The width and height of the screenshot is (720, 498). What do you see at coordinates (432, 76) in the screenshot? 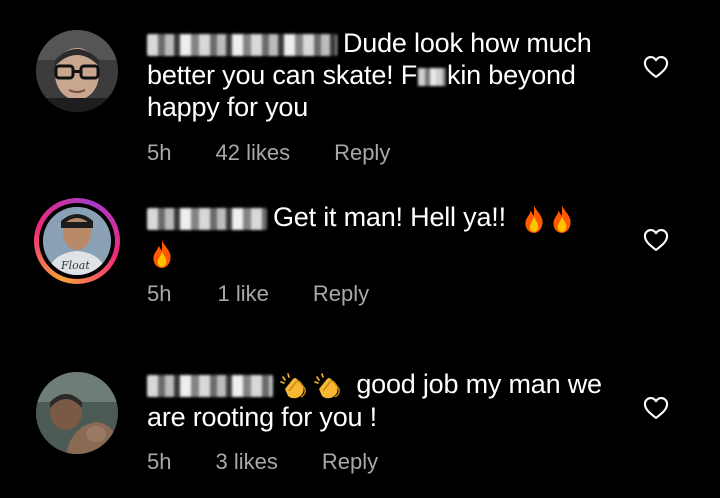
I see `redacted-word` at bounding box center [432, 76].